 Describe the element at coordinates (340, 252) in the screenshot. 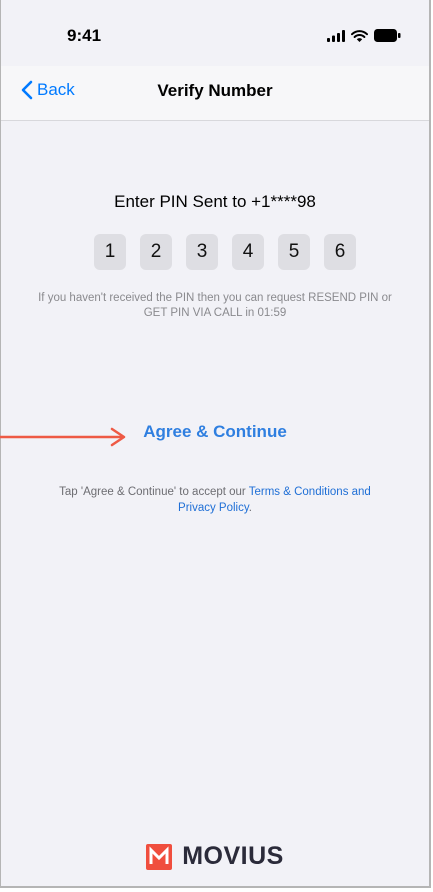

I see `pin-digit-box: 6` at that location.